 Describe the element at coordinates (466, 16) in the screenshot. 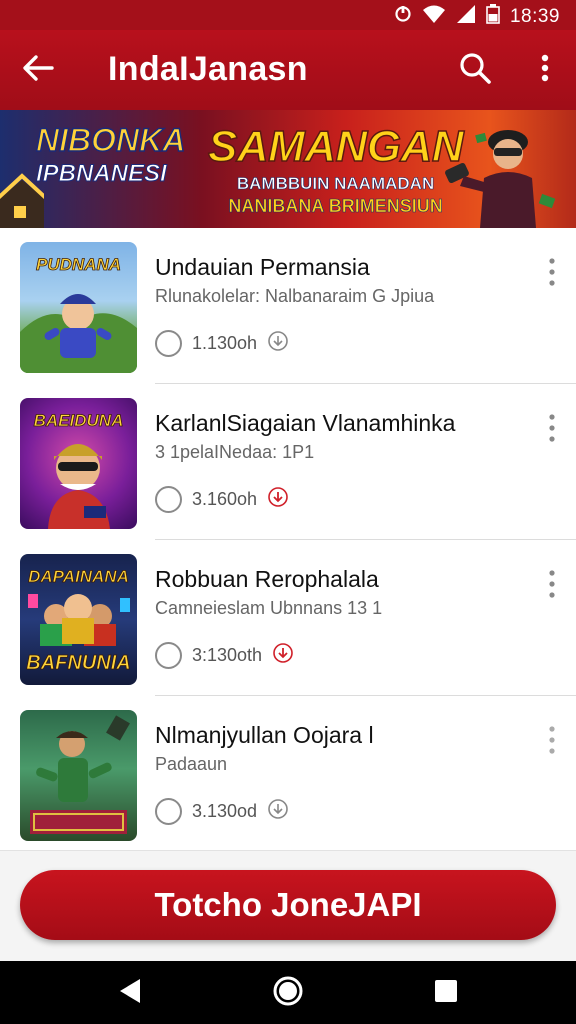

I see `signal-icon` at that location.